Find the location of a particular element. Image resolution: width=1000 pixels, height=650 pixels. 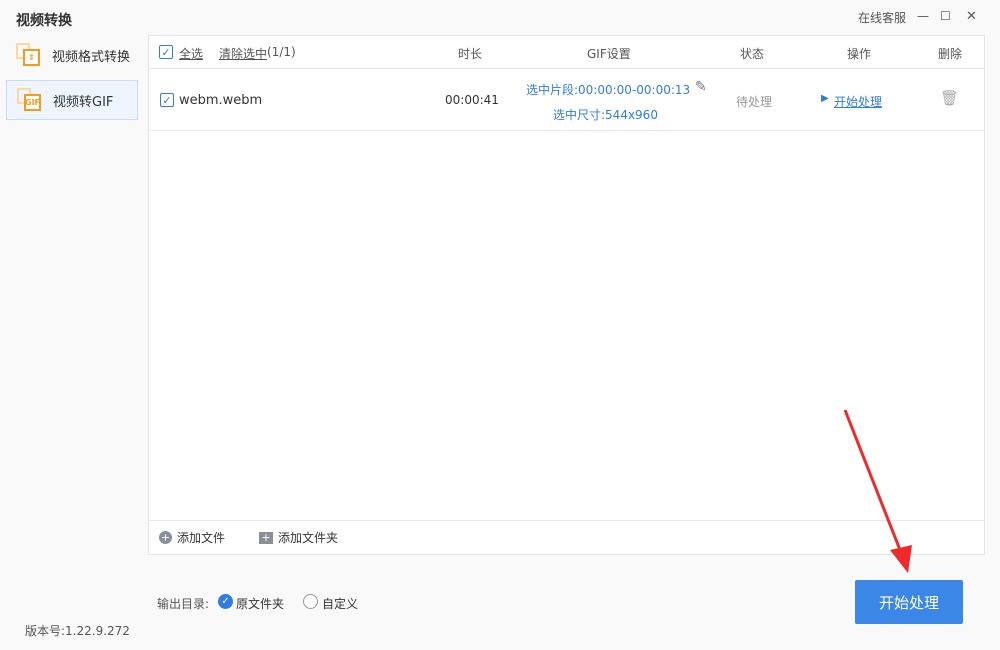

header-action: 操作 is located at coordinates (859, 54).